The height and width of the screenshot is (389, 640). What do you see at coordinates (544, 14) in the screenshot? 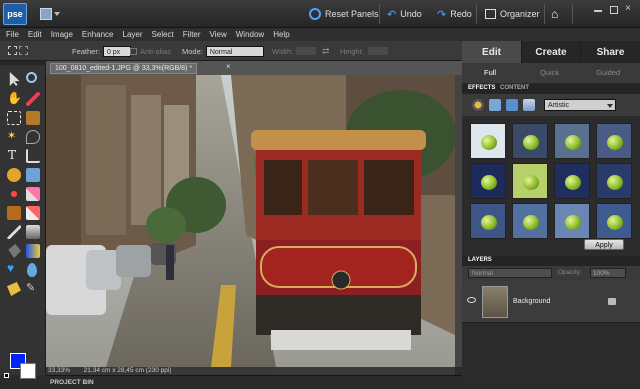
I see `divider` at bounding box center [544, 14].